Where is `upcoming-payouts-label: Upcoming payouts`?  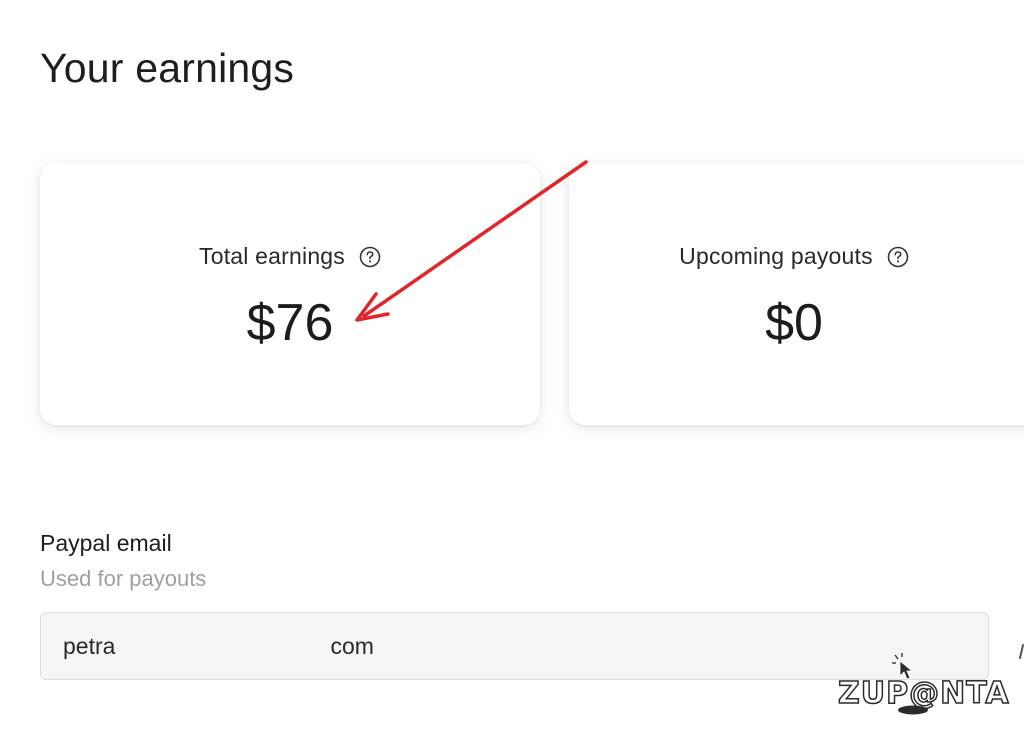
upcoming-payouts-label: Upcoming payouts is located at coordinates (776, 256).